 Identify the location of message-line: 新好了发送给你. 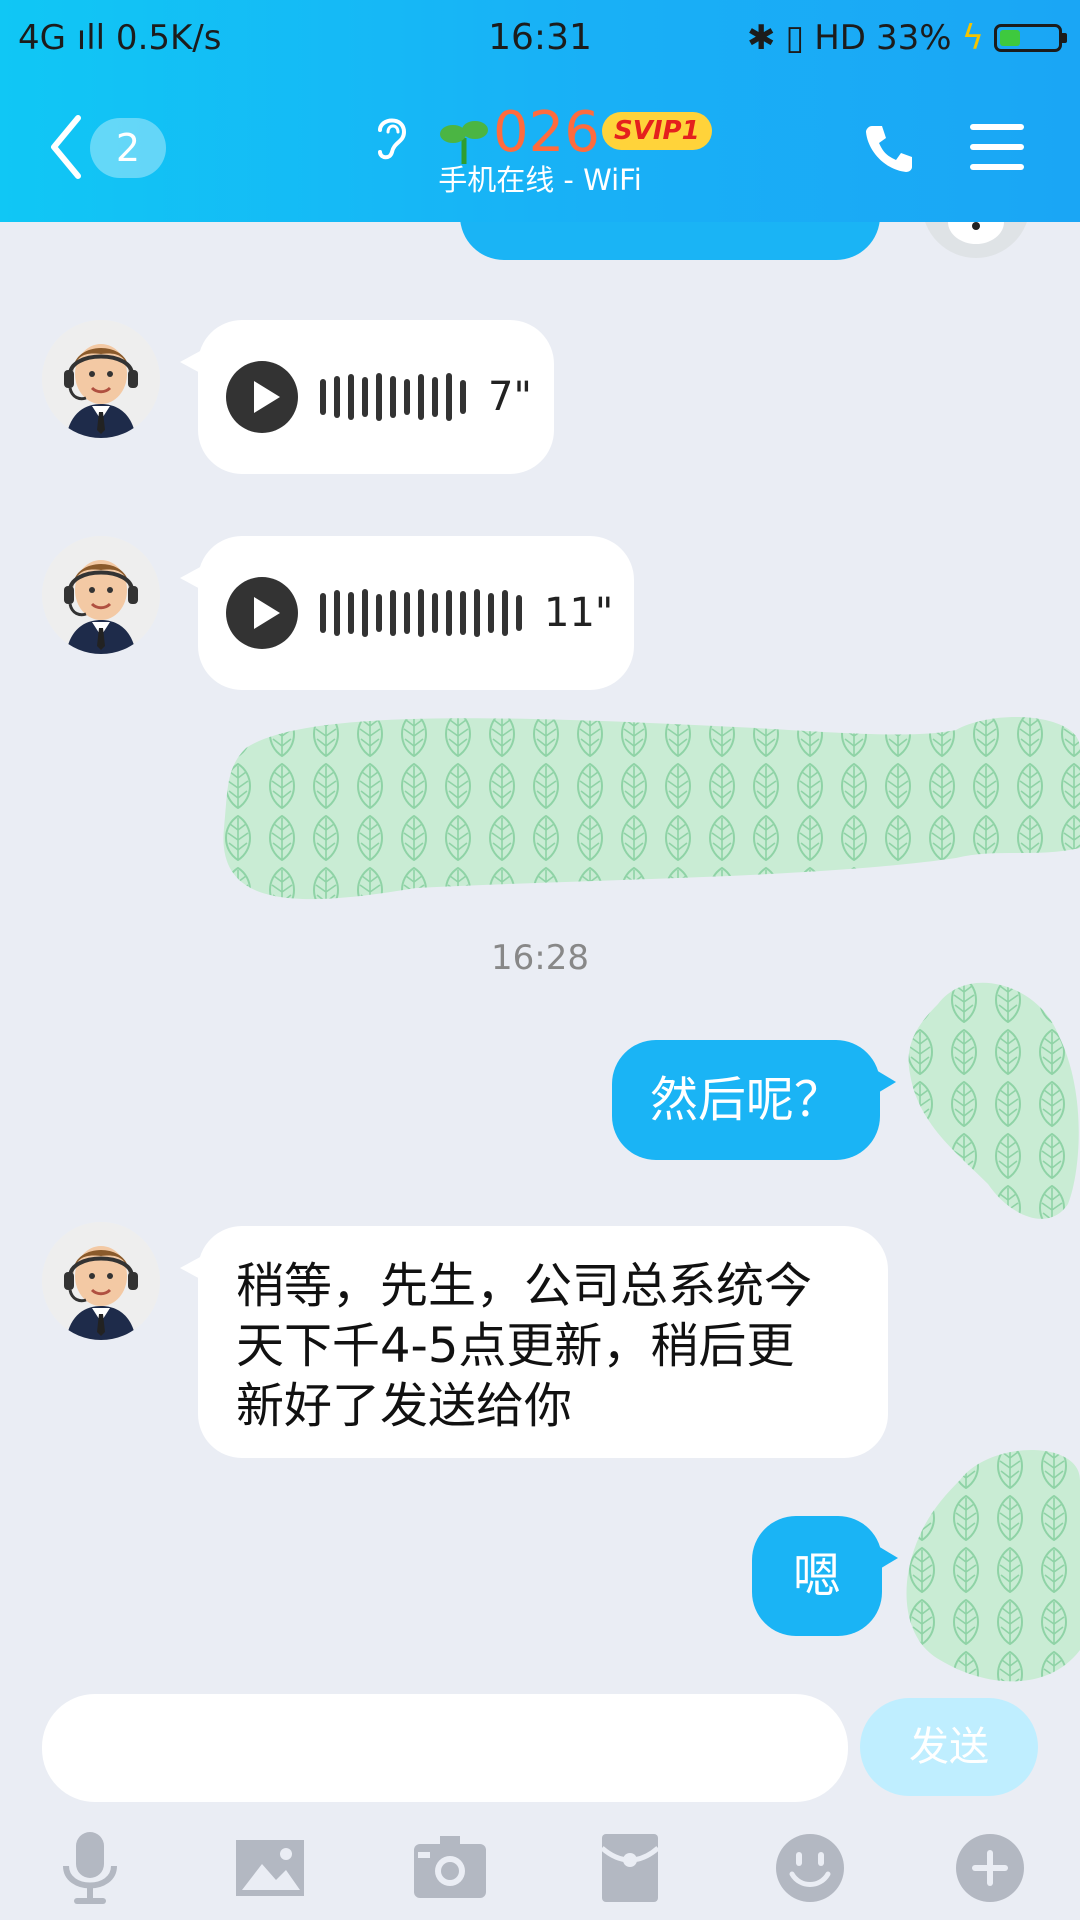
(404, 1406).